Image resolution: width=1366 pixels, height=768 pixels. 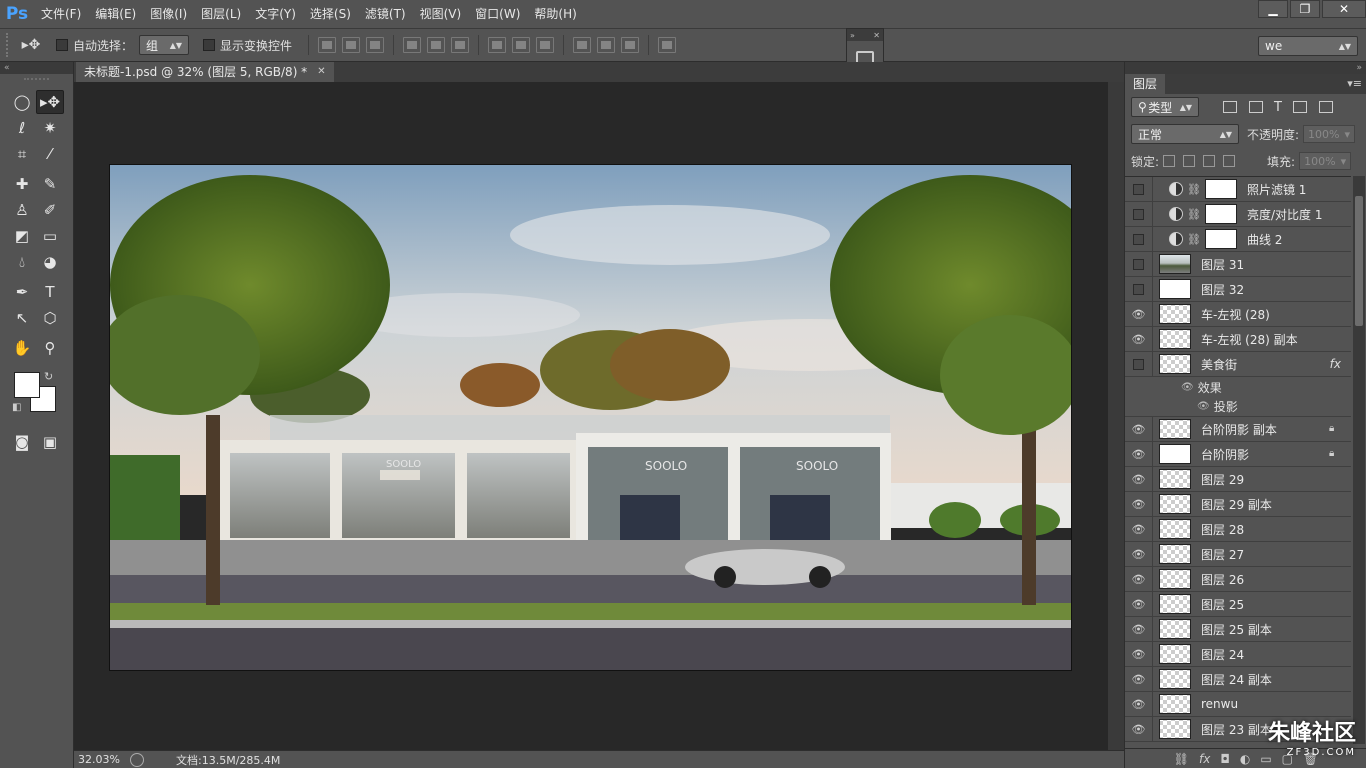 What do you see at coordinates (497, 14) in the screenshot?
I see `menu-window: 窗口(W)` at bounding box center [497, 14].